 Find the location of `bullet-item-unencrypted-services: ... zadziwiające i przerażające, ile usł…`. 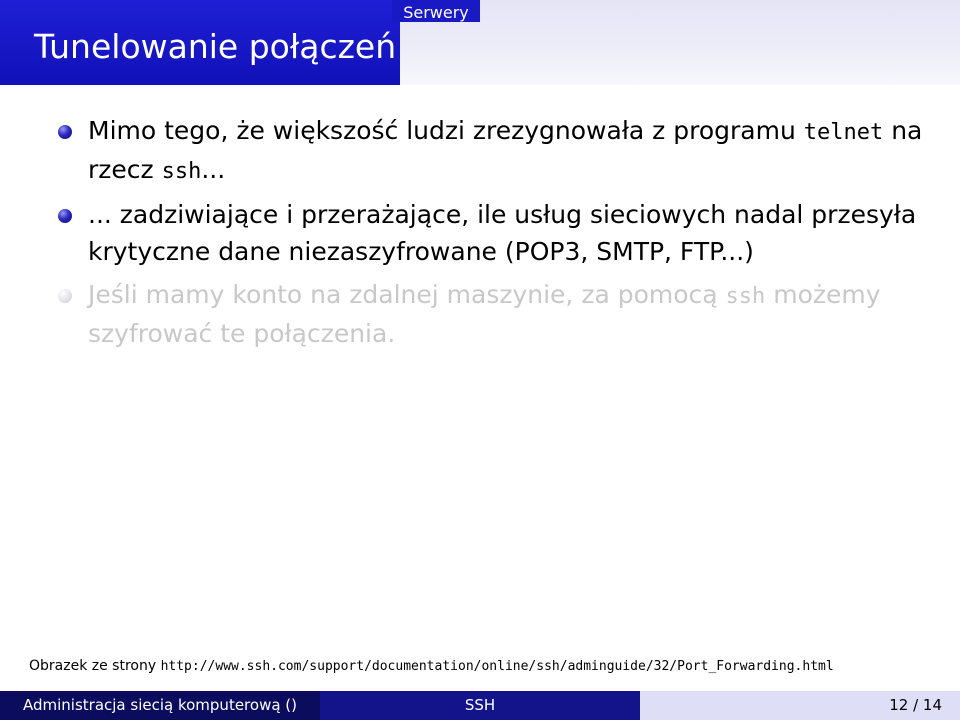

bullet-item-unencrypted-services: ... zadziwiające i przerażające, ile usł… is located at coordinates (498, 233).